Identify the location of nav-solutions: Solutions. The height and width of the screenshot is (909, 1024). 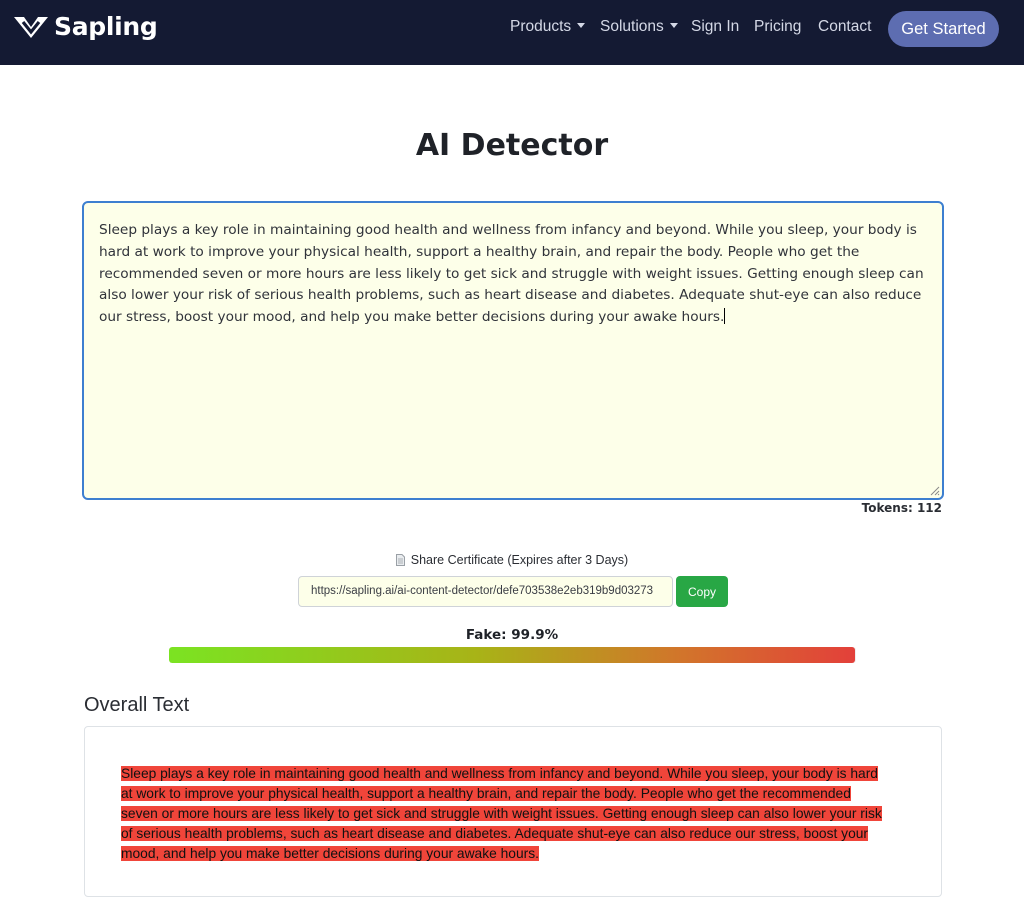
(639, 27).